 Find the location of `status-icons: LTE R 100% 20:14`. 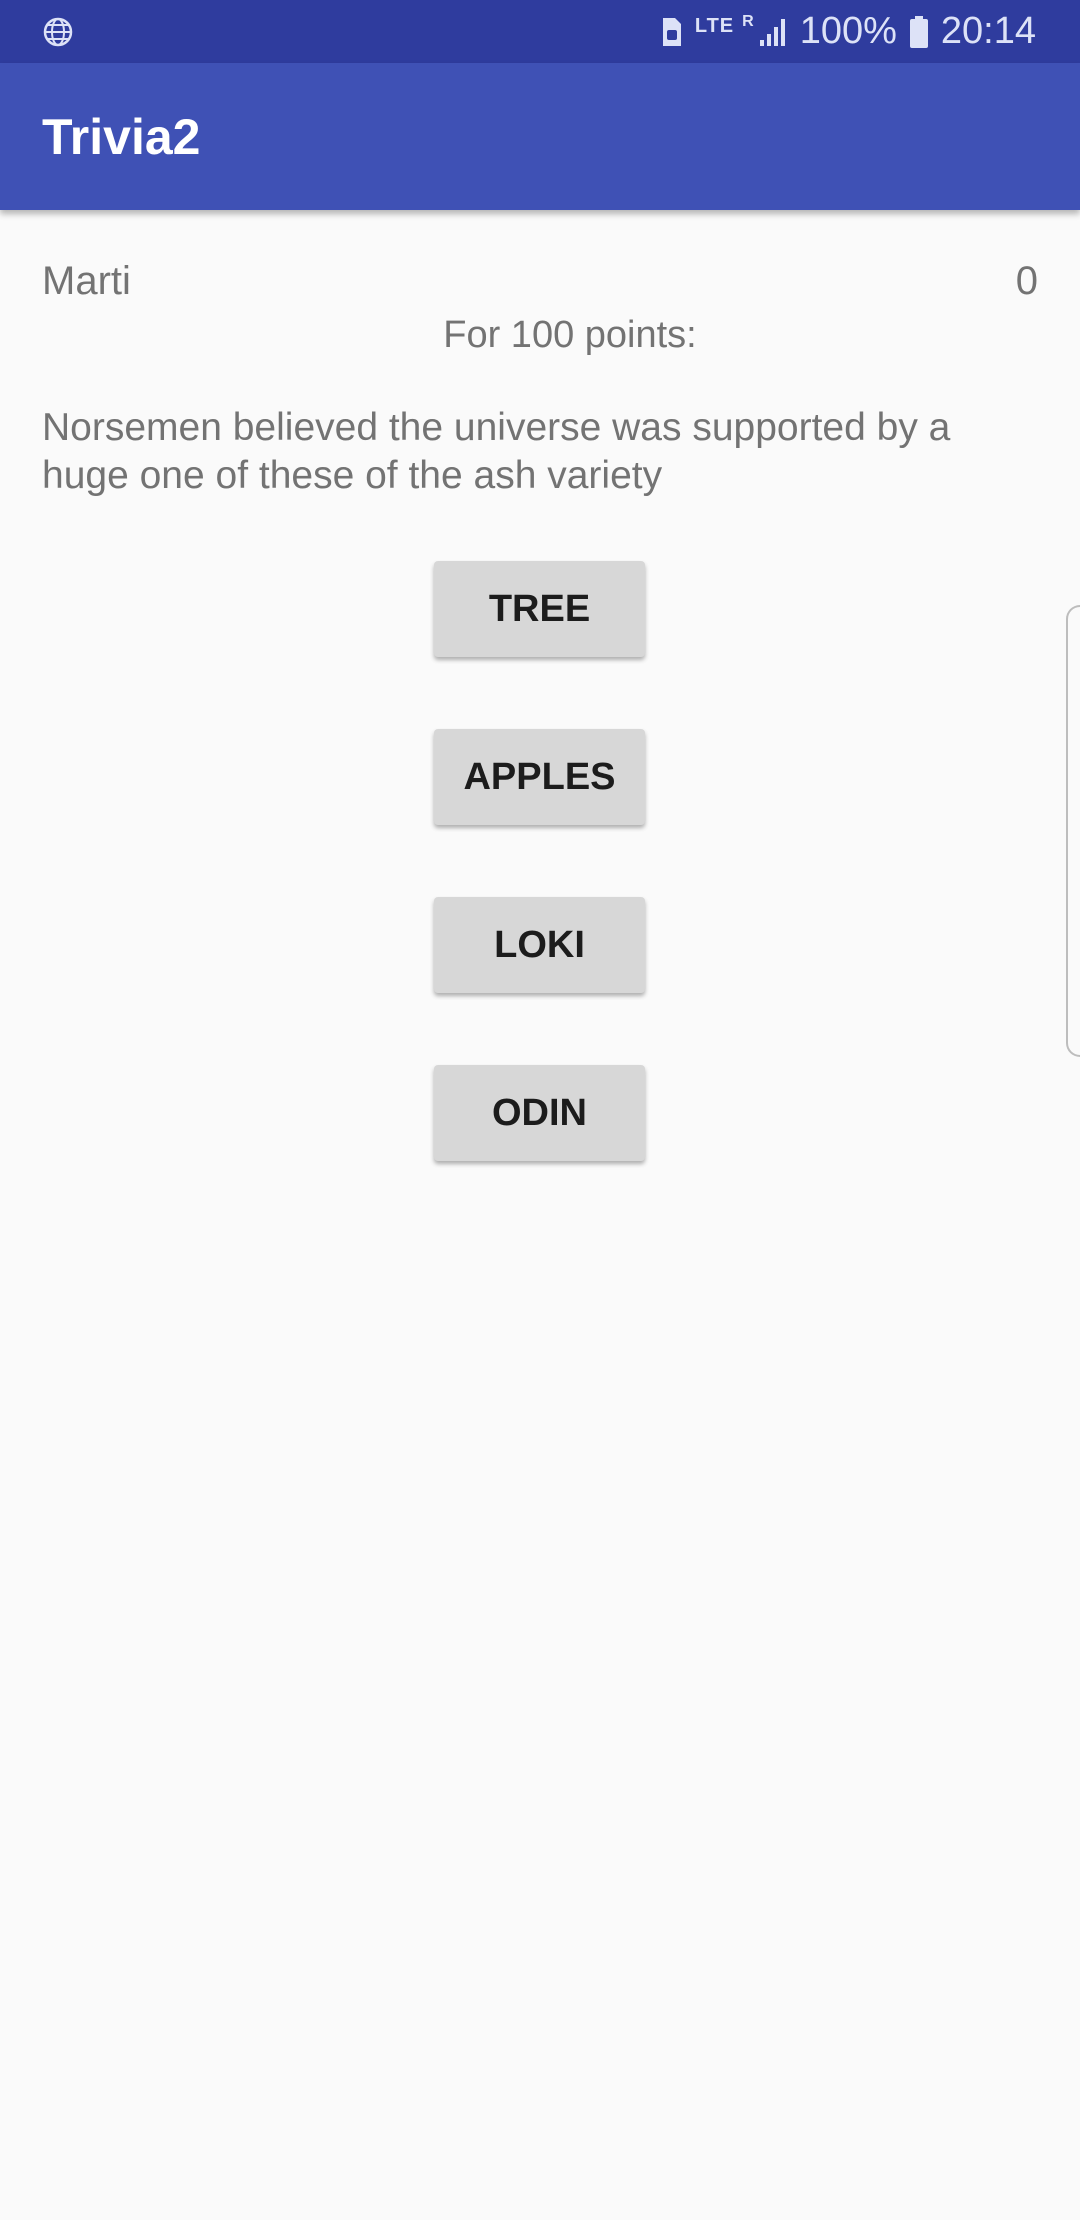

status-icons: LTE R 100% 20:14 is located at coordinates (847, 31).